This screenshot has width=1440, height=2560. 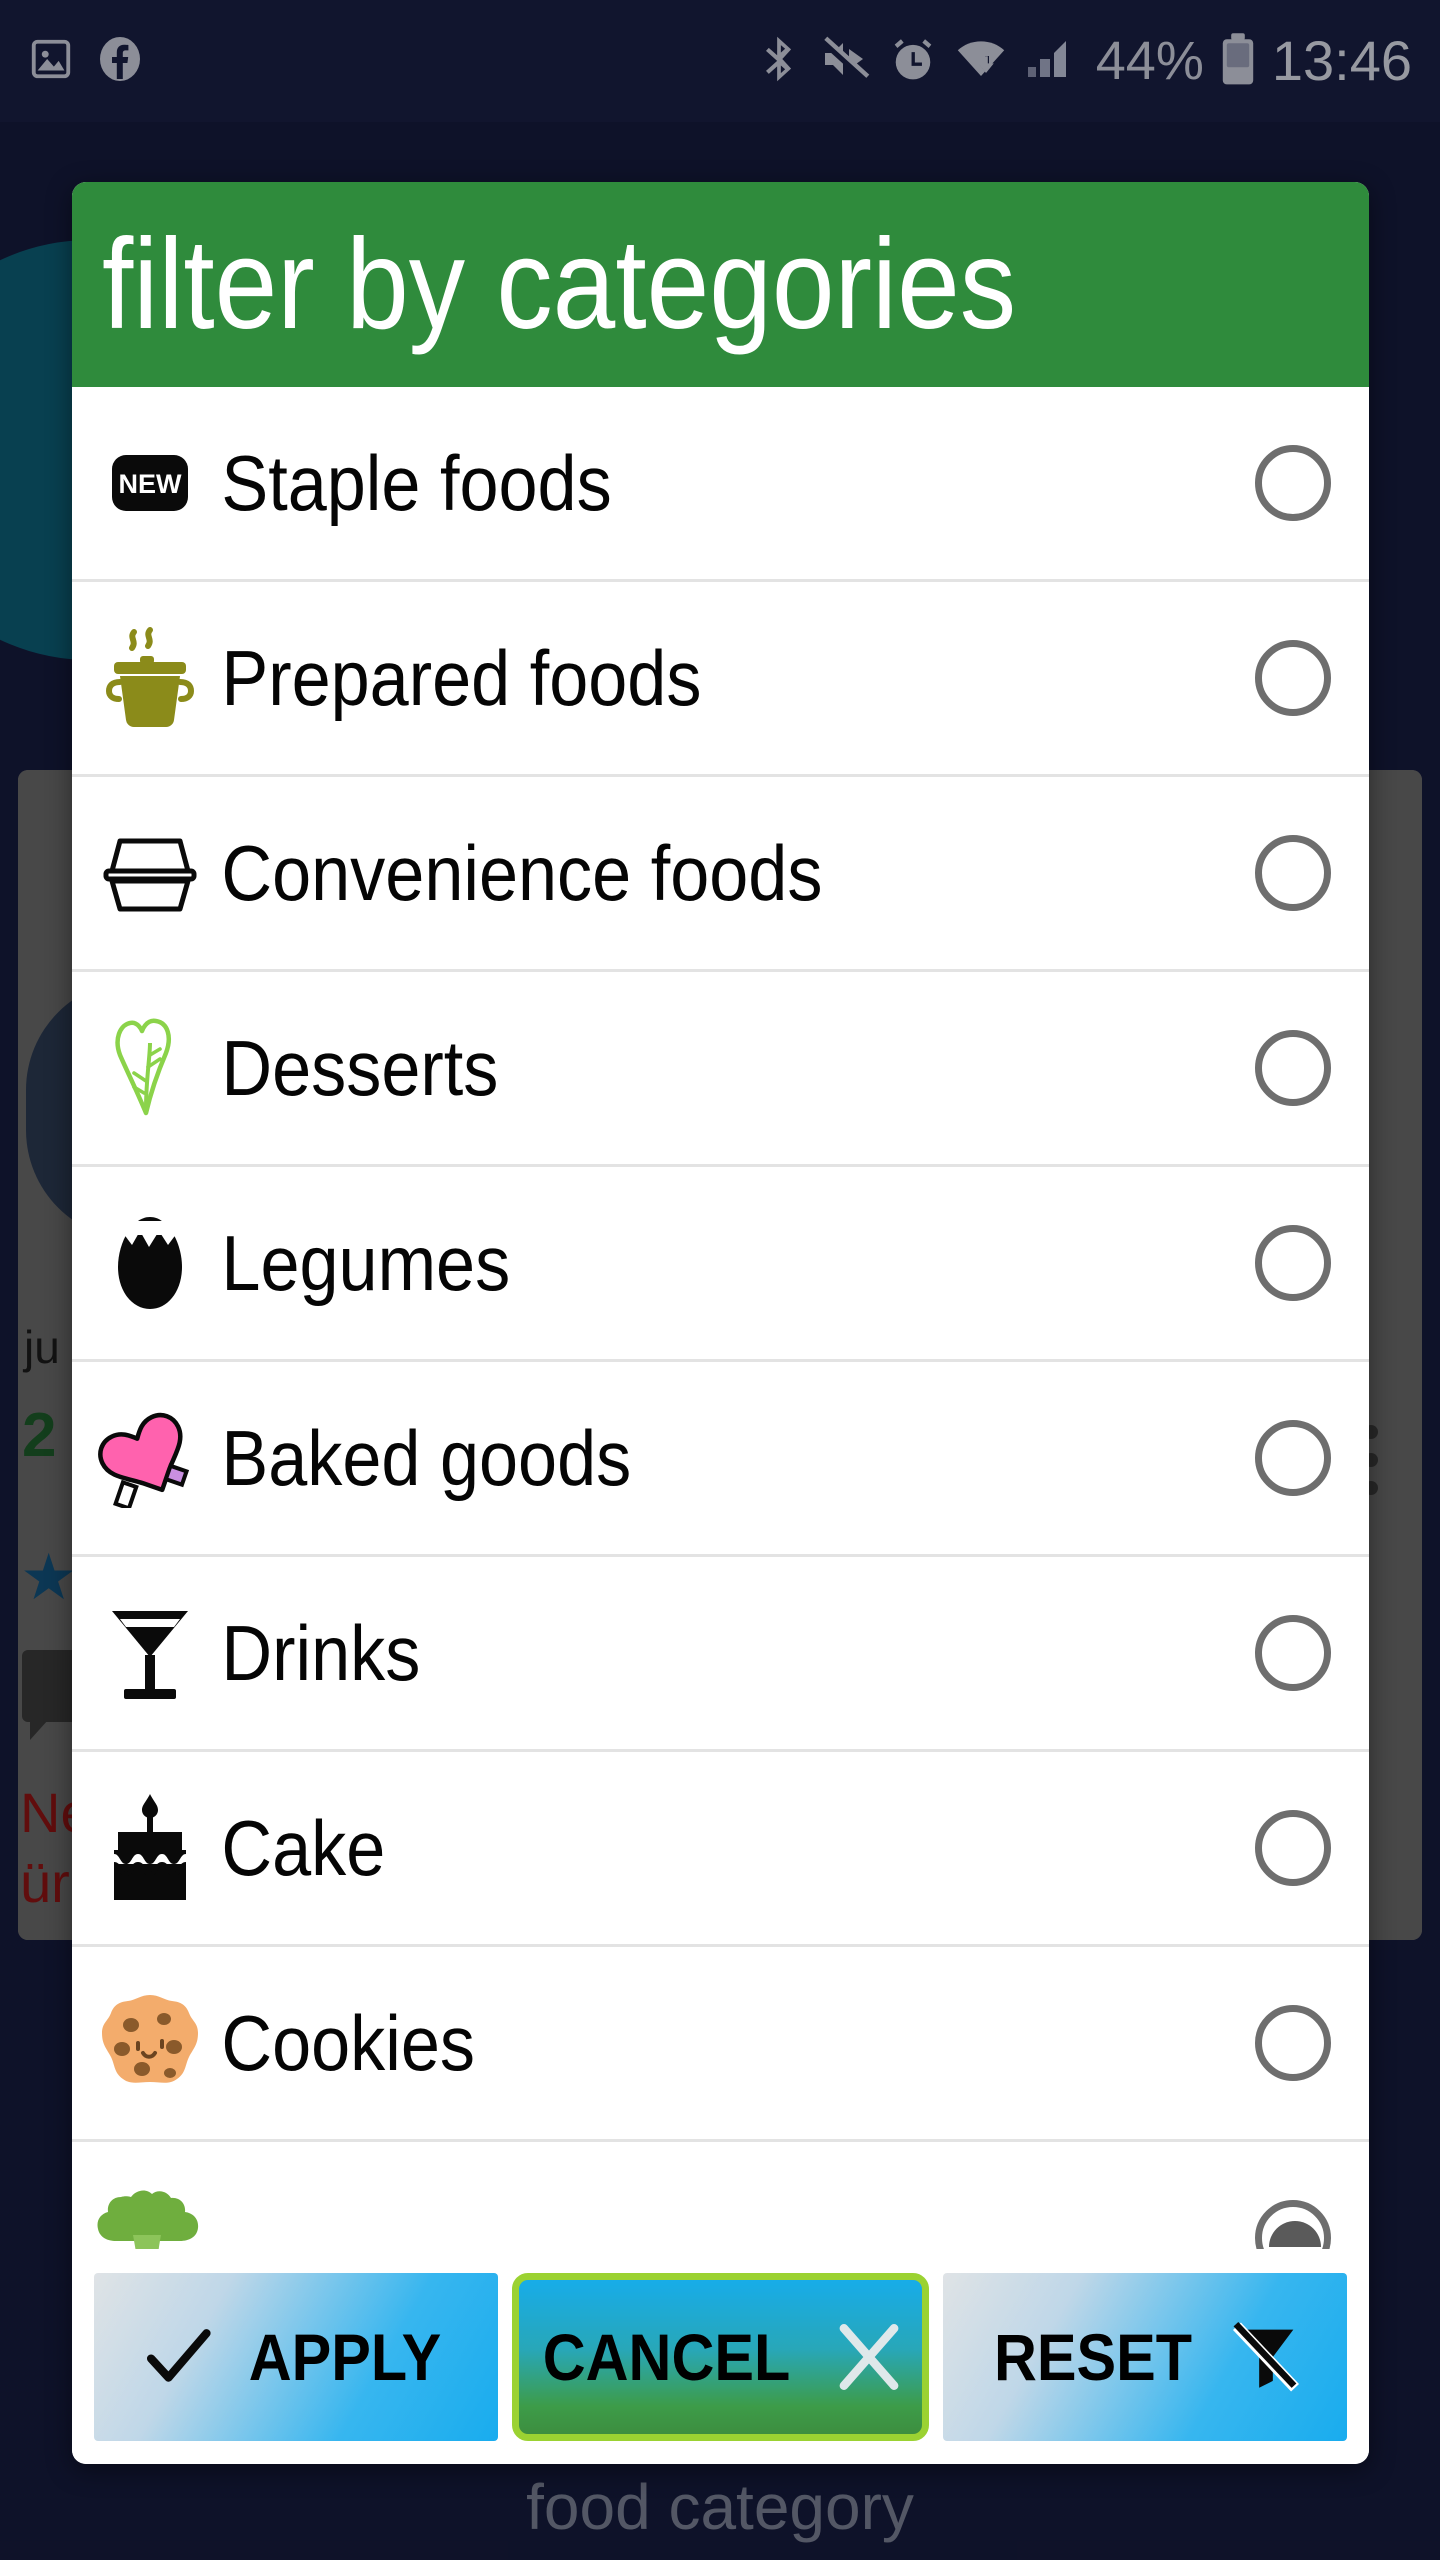 What do you see at coordinates (366, 1262) in the screenshot?
I see `list-item-label: Legumes` at bounding box center [366, 1262].